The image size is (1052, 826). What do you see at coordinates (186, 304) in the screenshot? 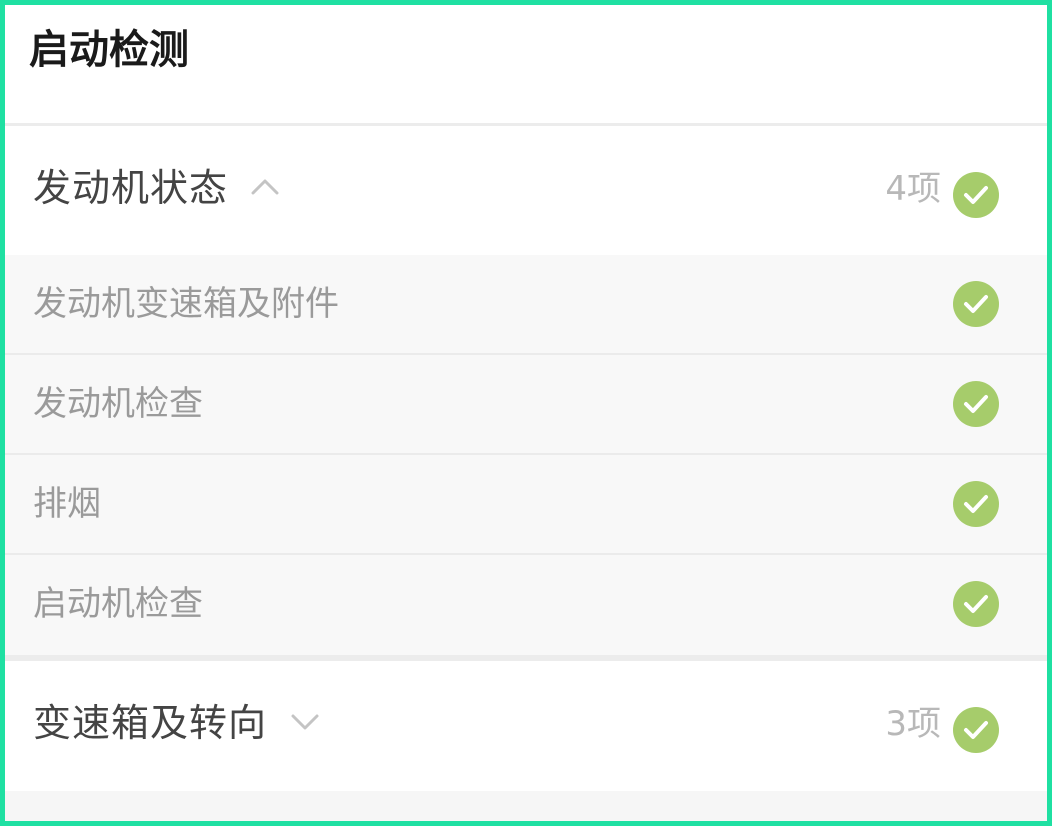
I see `item-label: 发动机变速箱及附件` at bounding box center [186, 304].